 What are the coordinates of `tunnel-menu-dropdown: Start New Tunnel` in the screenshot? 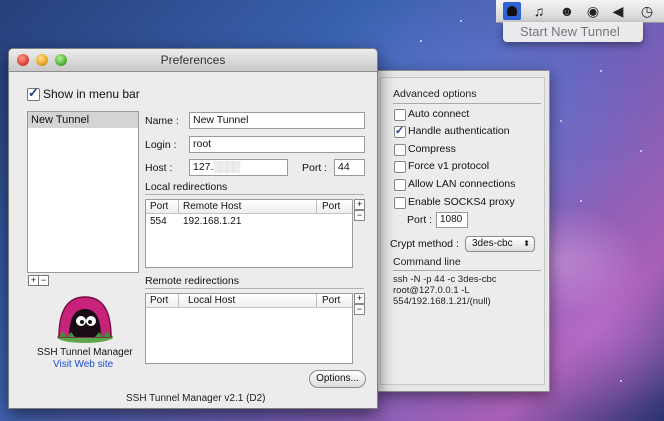 It's located at (573, 32).